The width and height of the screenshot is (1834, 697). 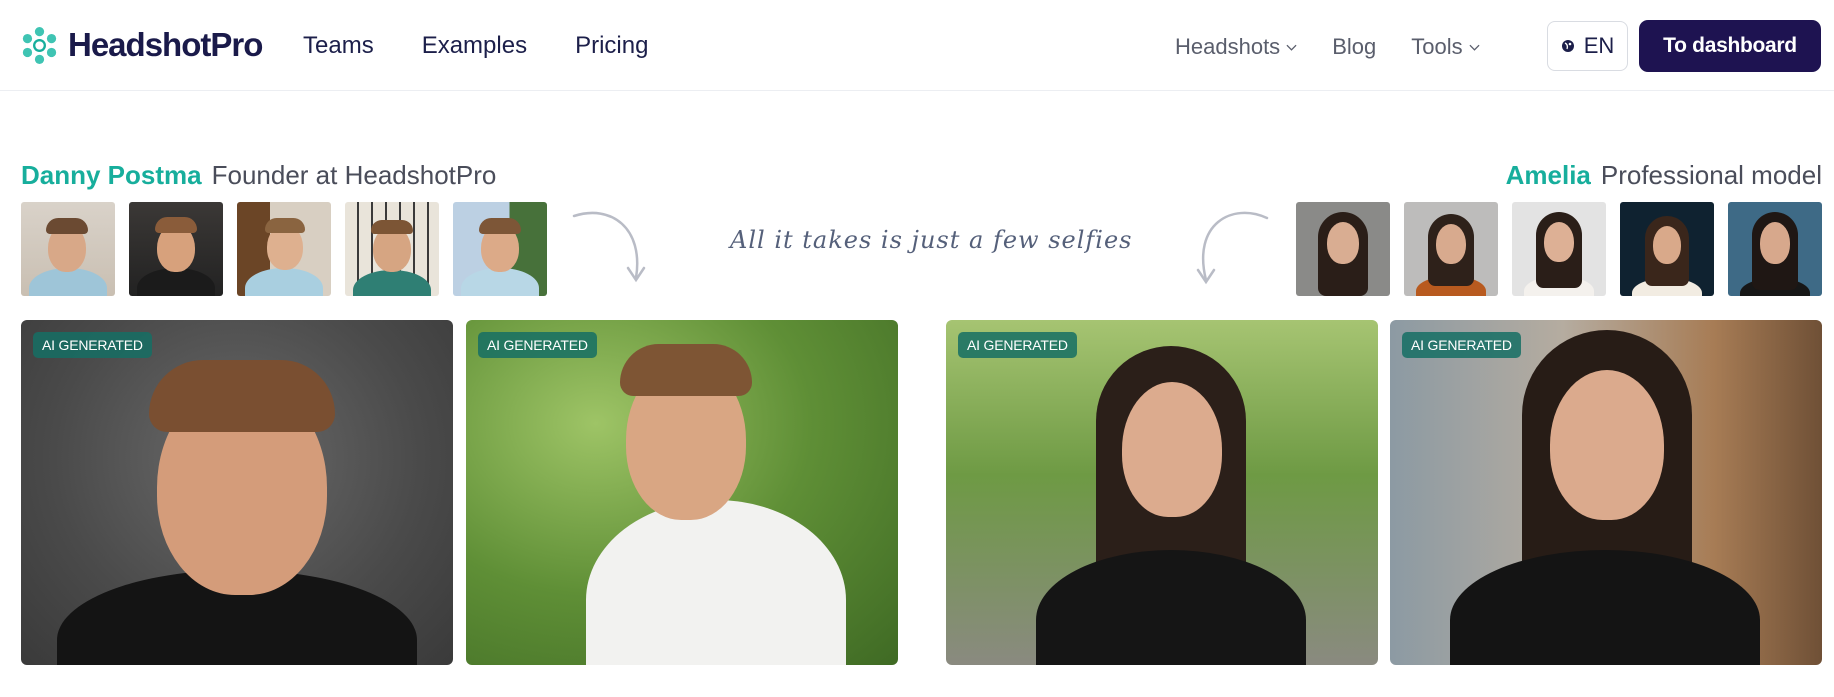 What do you see at coordinates (1730, 46) in the screenshot?
I see `dashboard-button: To dashboard` at bounding box center [1730, 46].